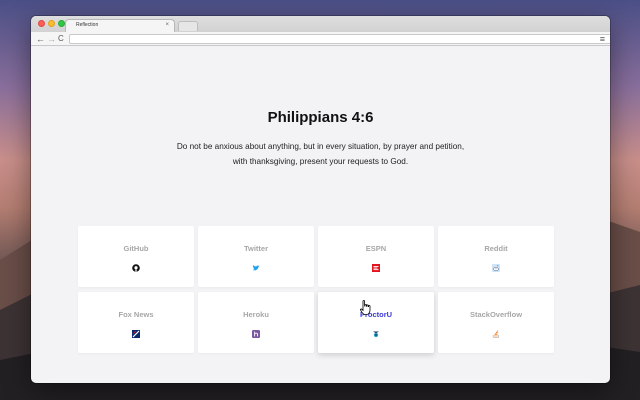 This screenshot has height=400, width=640. I want to click on tab-close-icon: ×, so click(167, 25).